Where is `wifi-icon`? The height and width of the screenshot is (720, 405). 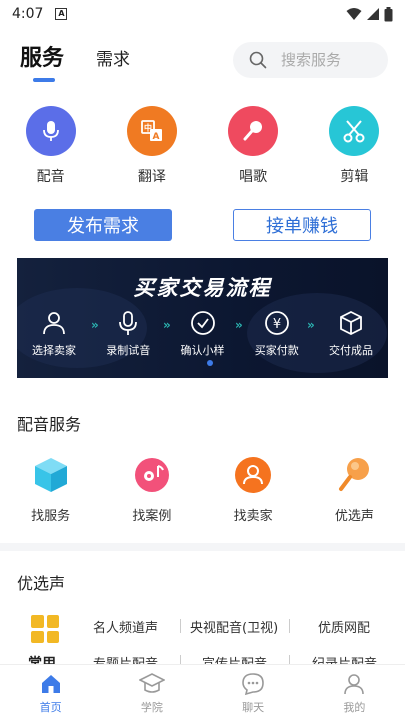
wifi-icon is located at coordinates (354, 14).